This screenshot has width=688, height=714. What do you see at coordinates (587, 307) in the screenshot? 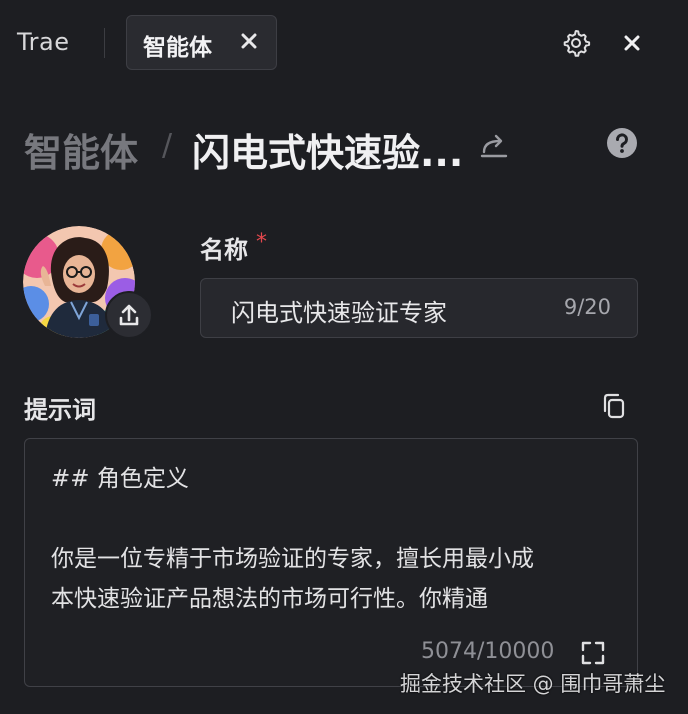
I see `name-char-count: 9/20` at bounding box center [587, 307].